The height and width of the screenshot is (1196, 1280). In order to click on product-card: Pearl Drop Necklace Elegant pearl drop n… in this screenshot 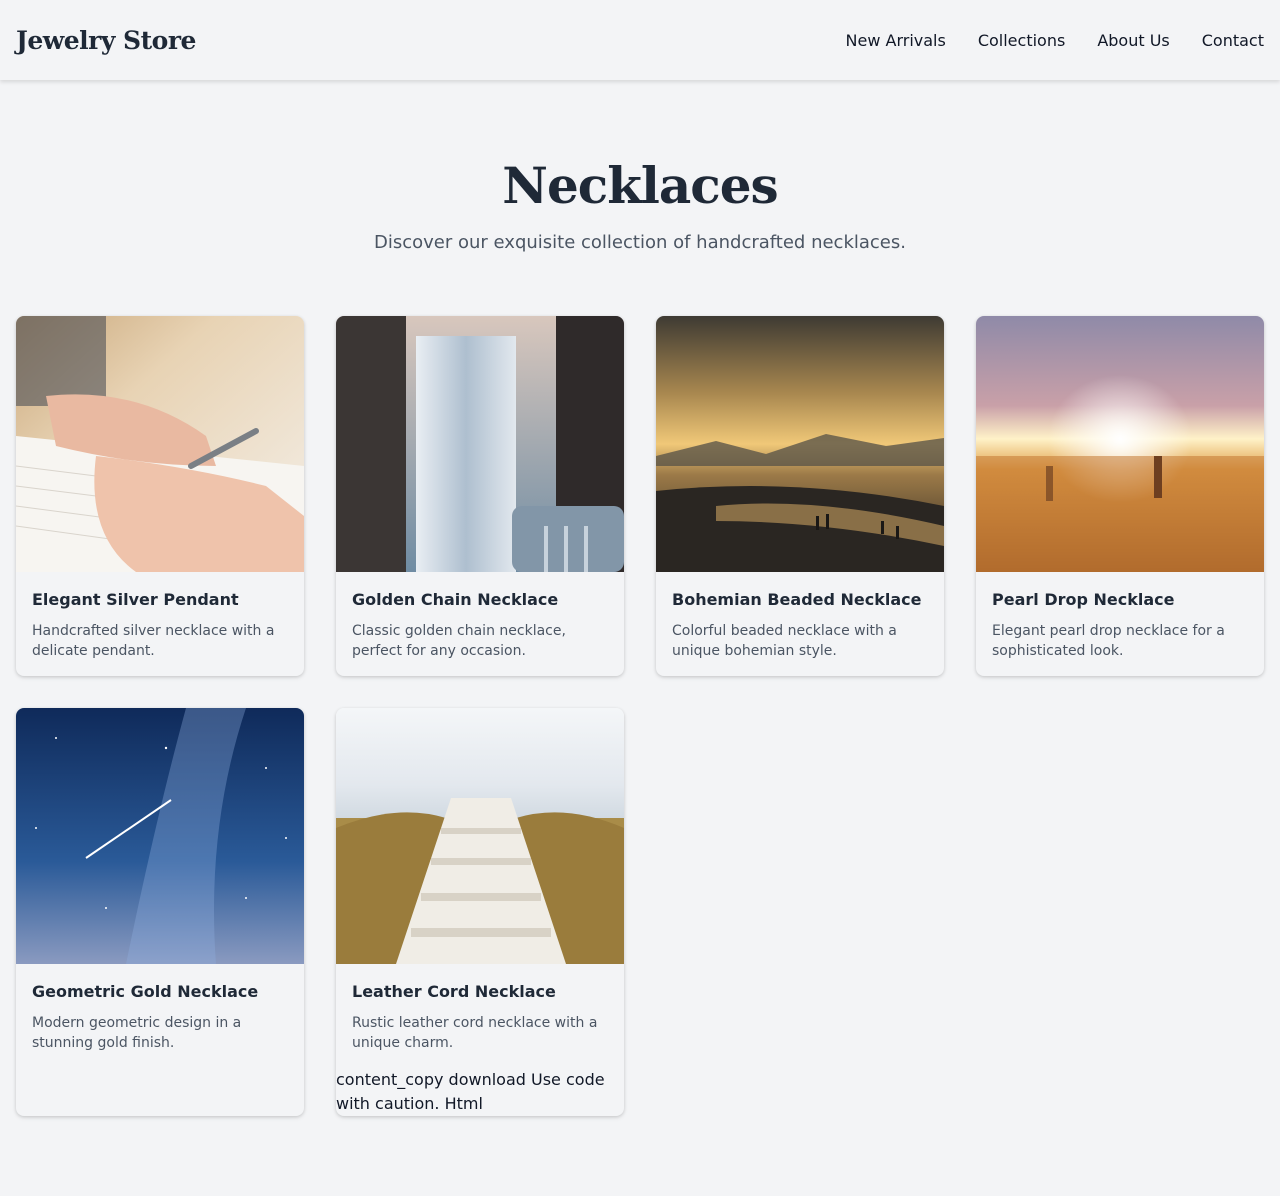, I will do `click(1120, 496)`.